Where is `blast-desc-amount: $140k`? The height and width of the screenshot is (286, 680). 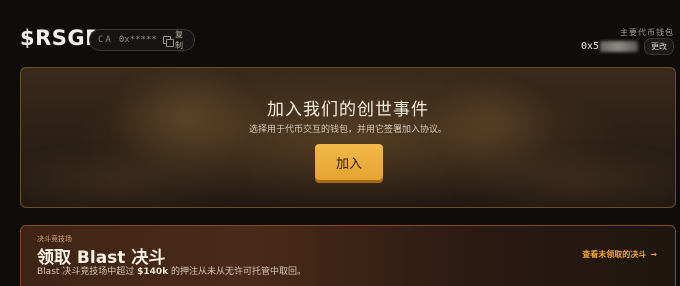
blast-desc-amount: $140k is located at coordinates (153, 272).